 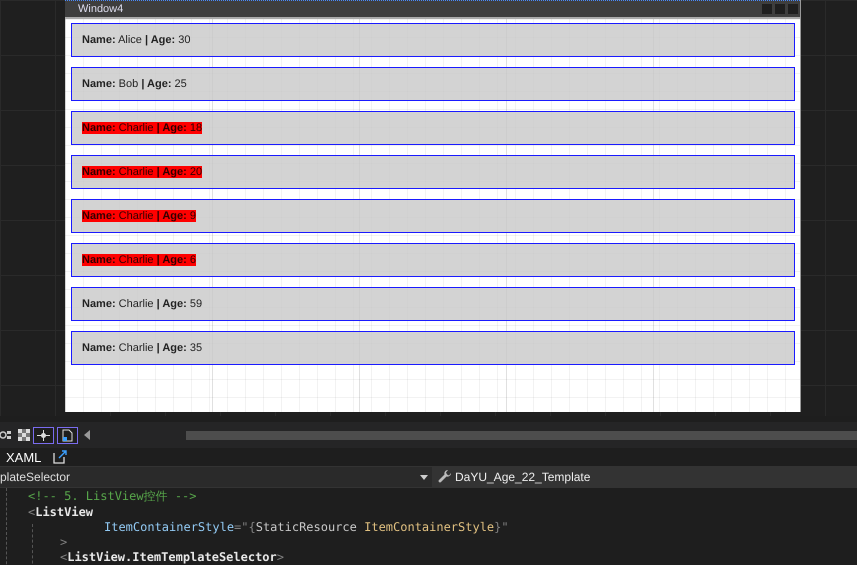 What do you see at coordinates (433, 348) in the screenshot?
I see `list-item: Name: Charlie | Age: 35` at bounding box center [433, 348].